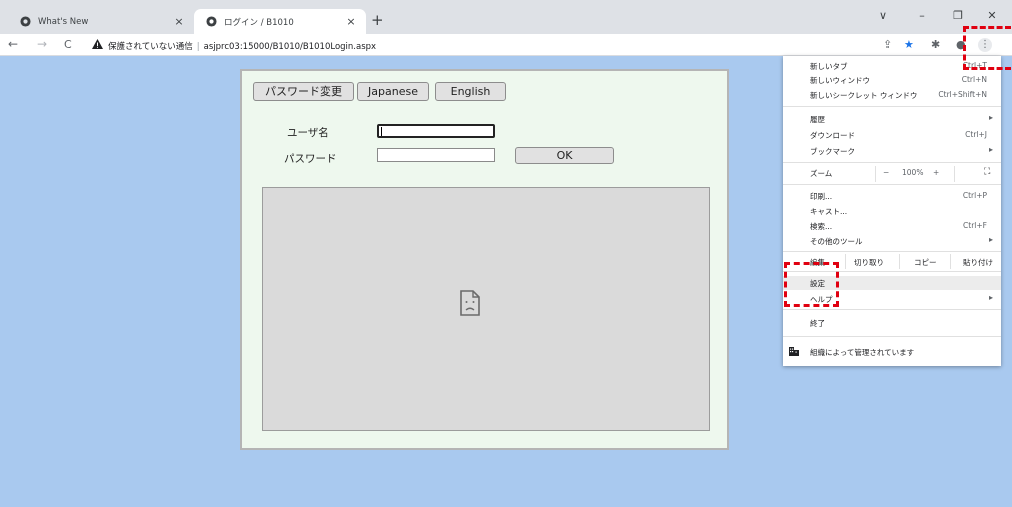 Image resolution: width=1012 pixels, height=507 pixels. What do you see at coordinates (150, 47) in the screenshot?
I see `security-status: 保護されていない通信` at bounding box center [150, 47].